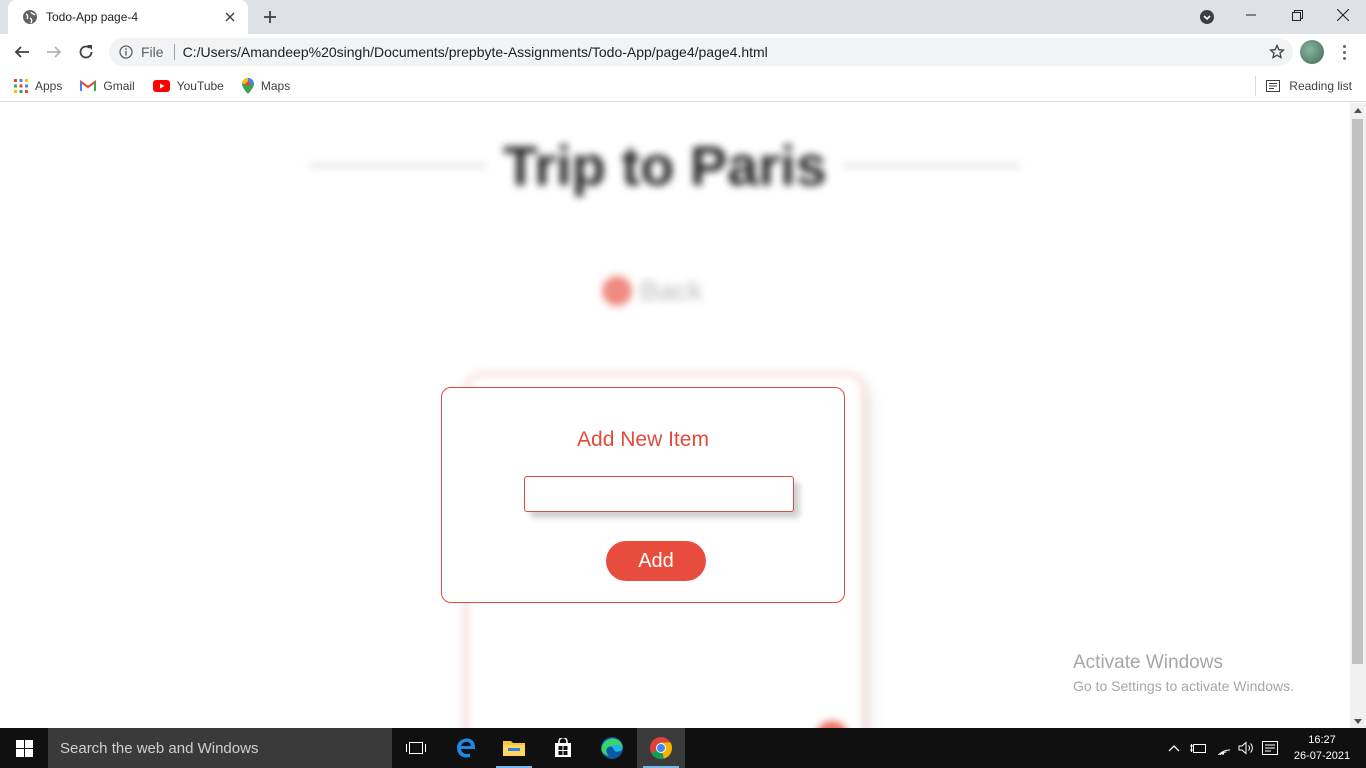  I want to click on back-circle-icon, so click(617, 291).